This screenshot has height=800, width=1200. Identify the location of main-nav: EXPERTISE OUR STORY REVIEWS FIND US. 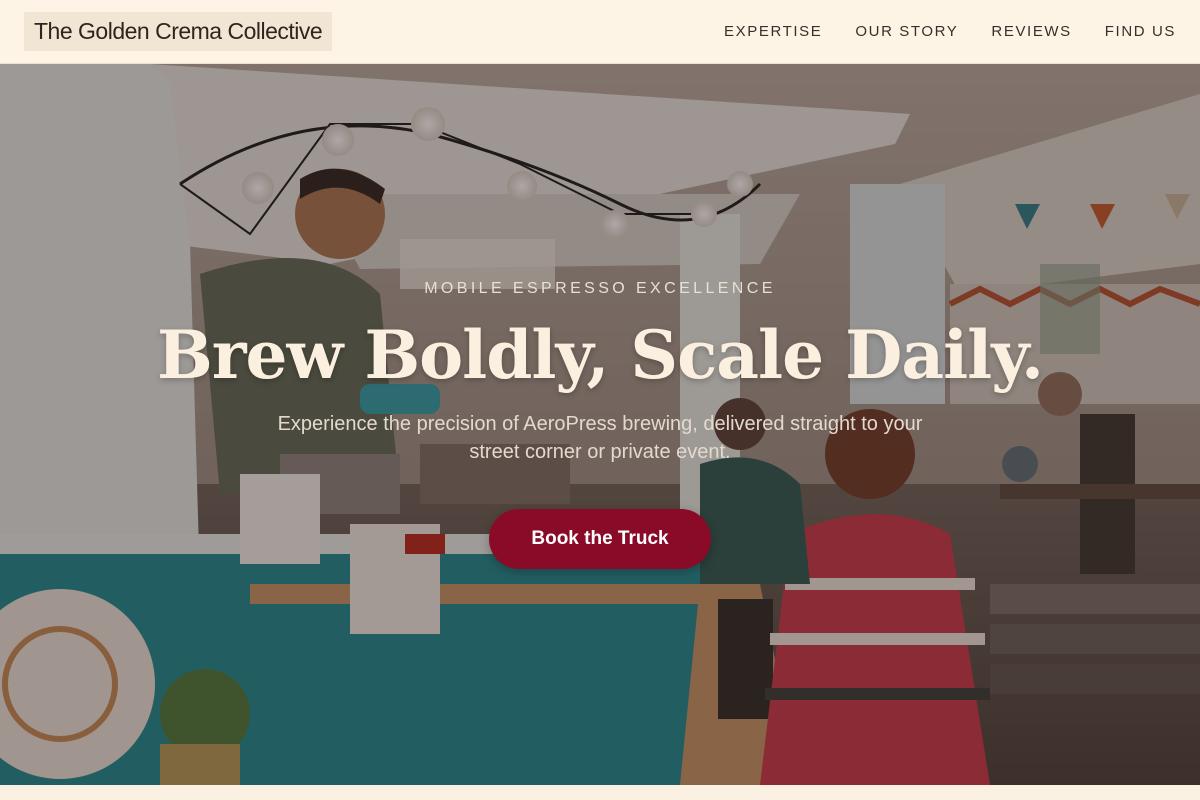
(950, 31).